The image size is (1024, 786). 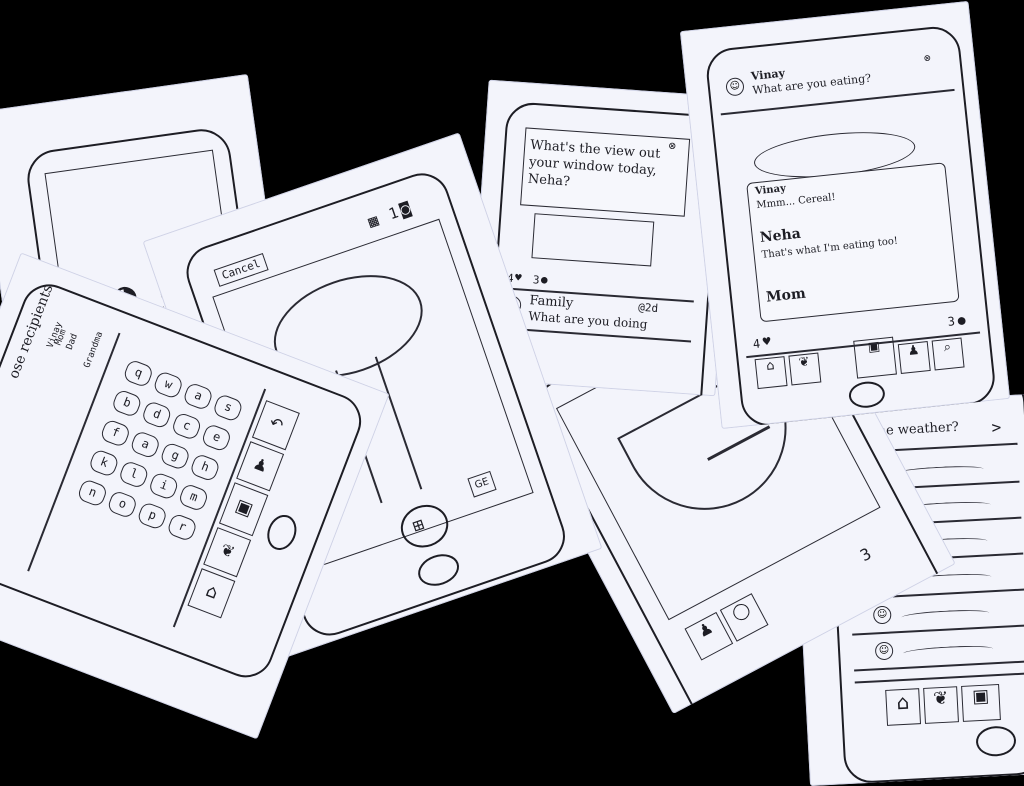 What do you see at coordinates (914, 358) in the screenshot?
I see `user-icon: ♟` at bounding box center [914, 358].